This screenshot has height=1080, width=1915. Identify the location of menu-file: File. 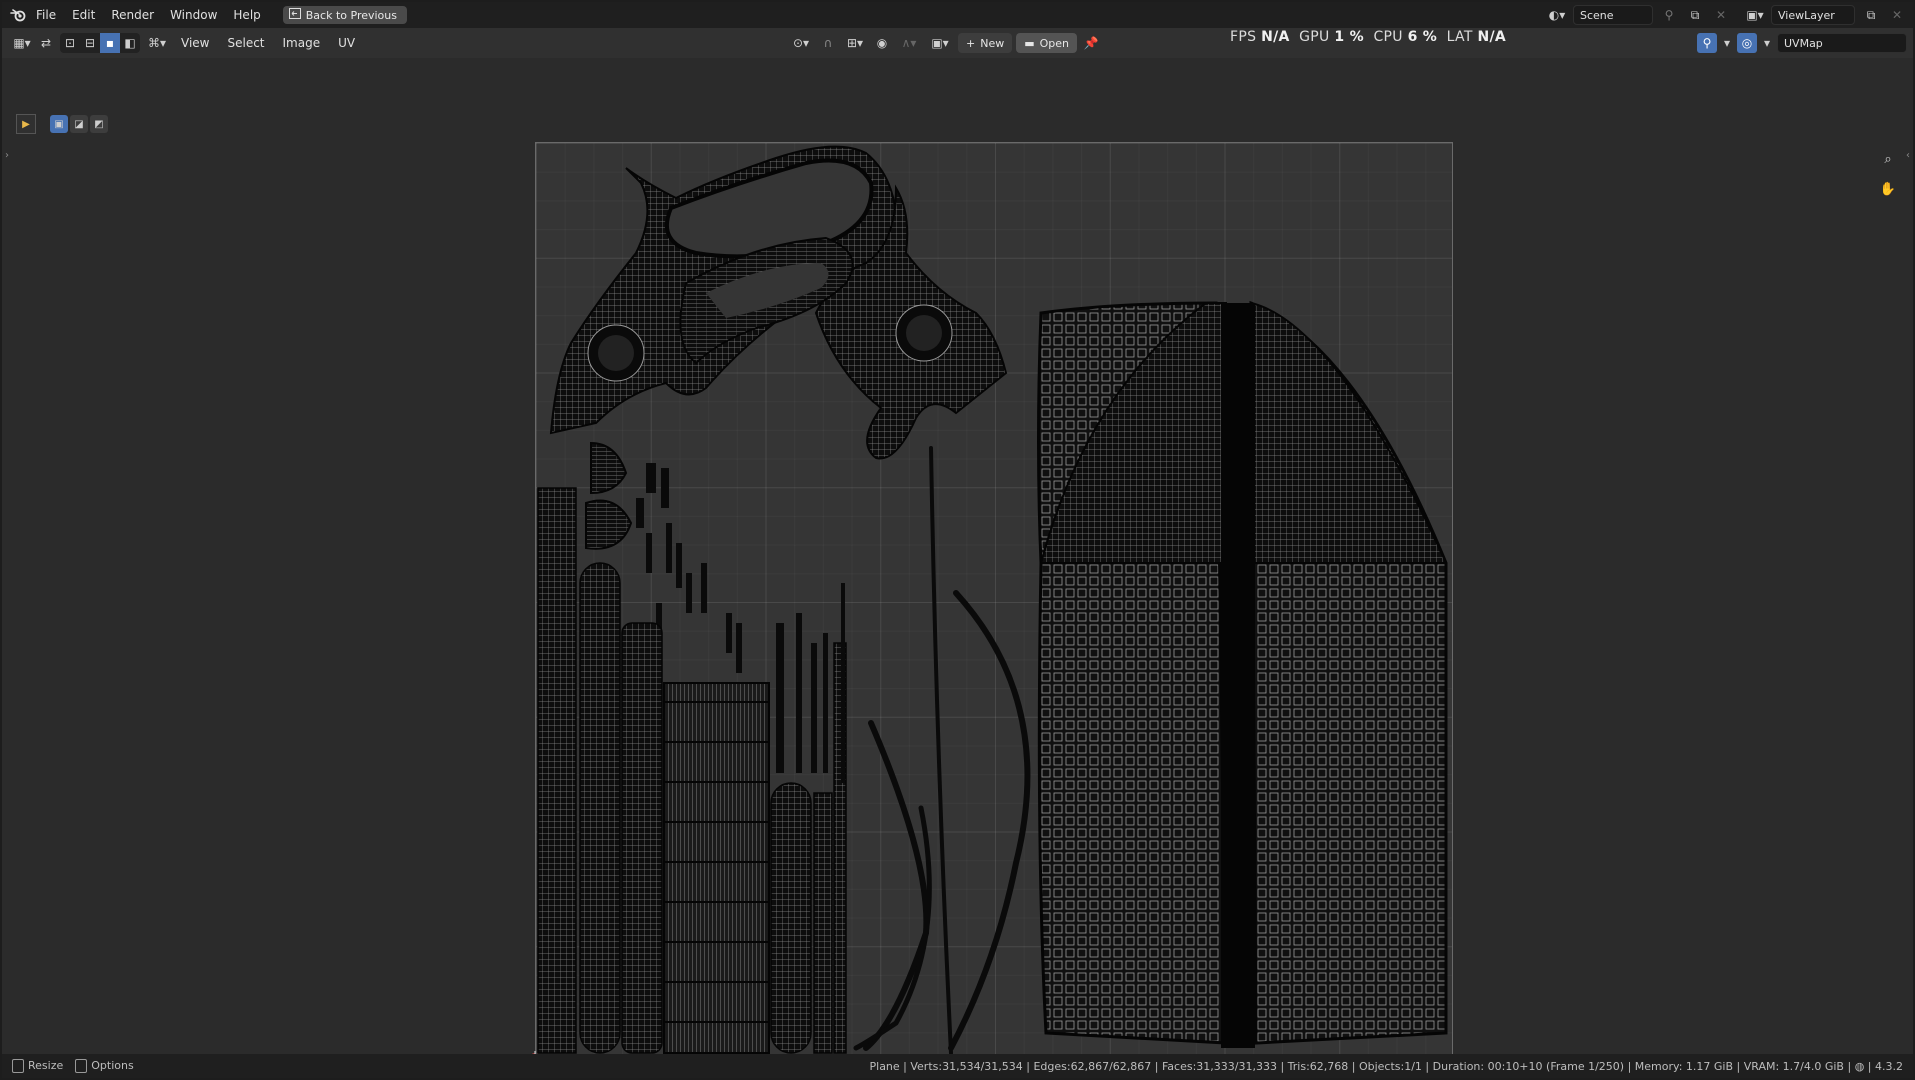
(46, 15).